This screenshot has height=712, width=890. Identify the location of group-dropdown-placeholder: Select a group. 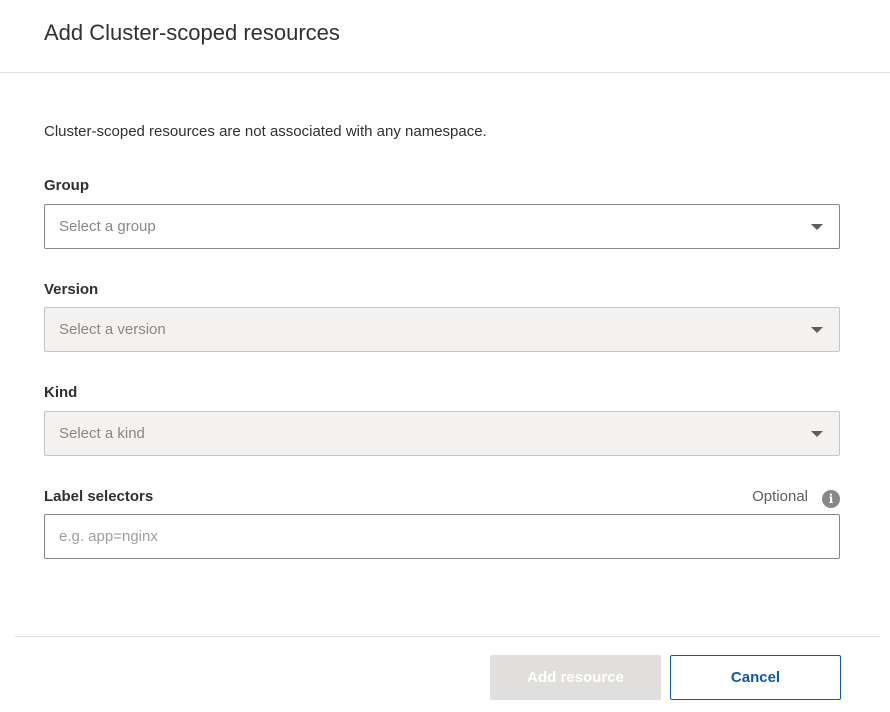
(107, 226).